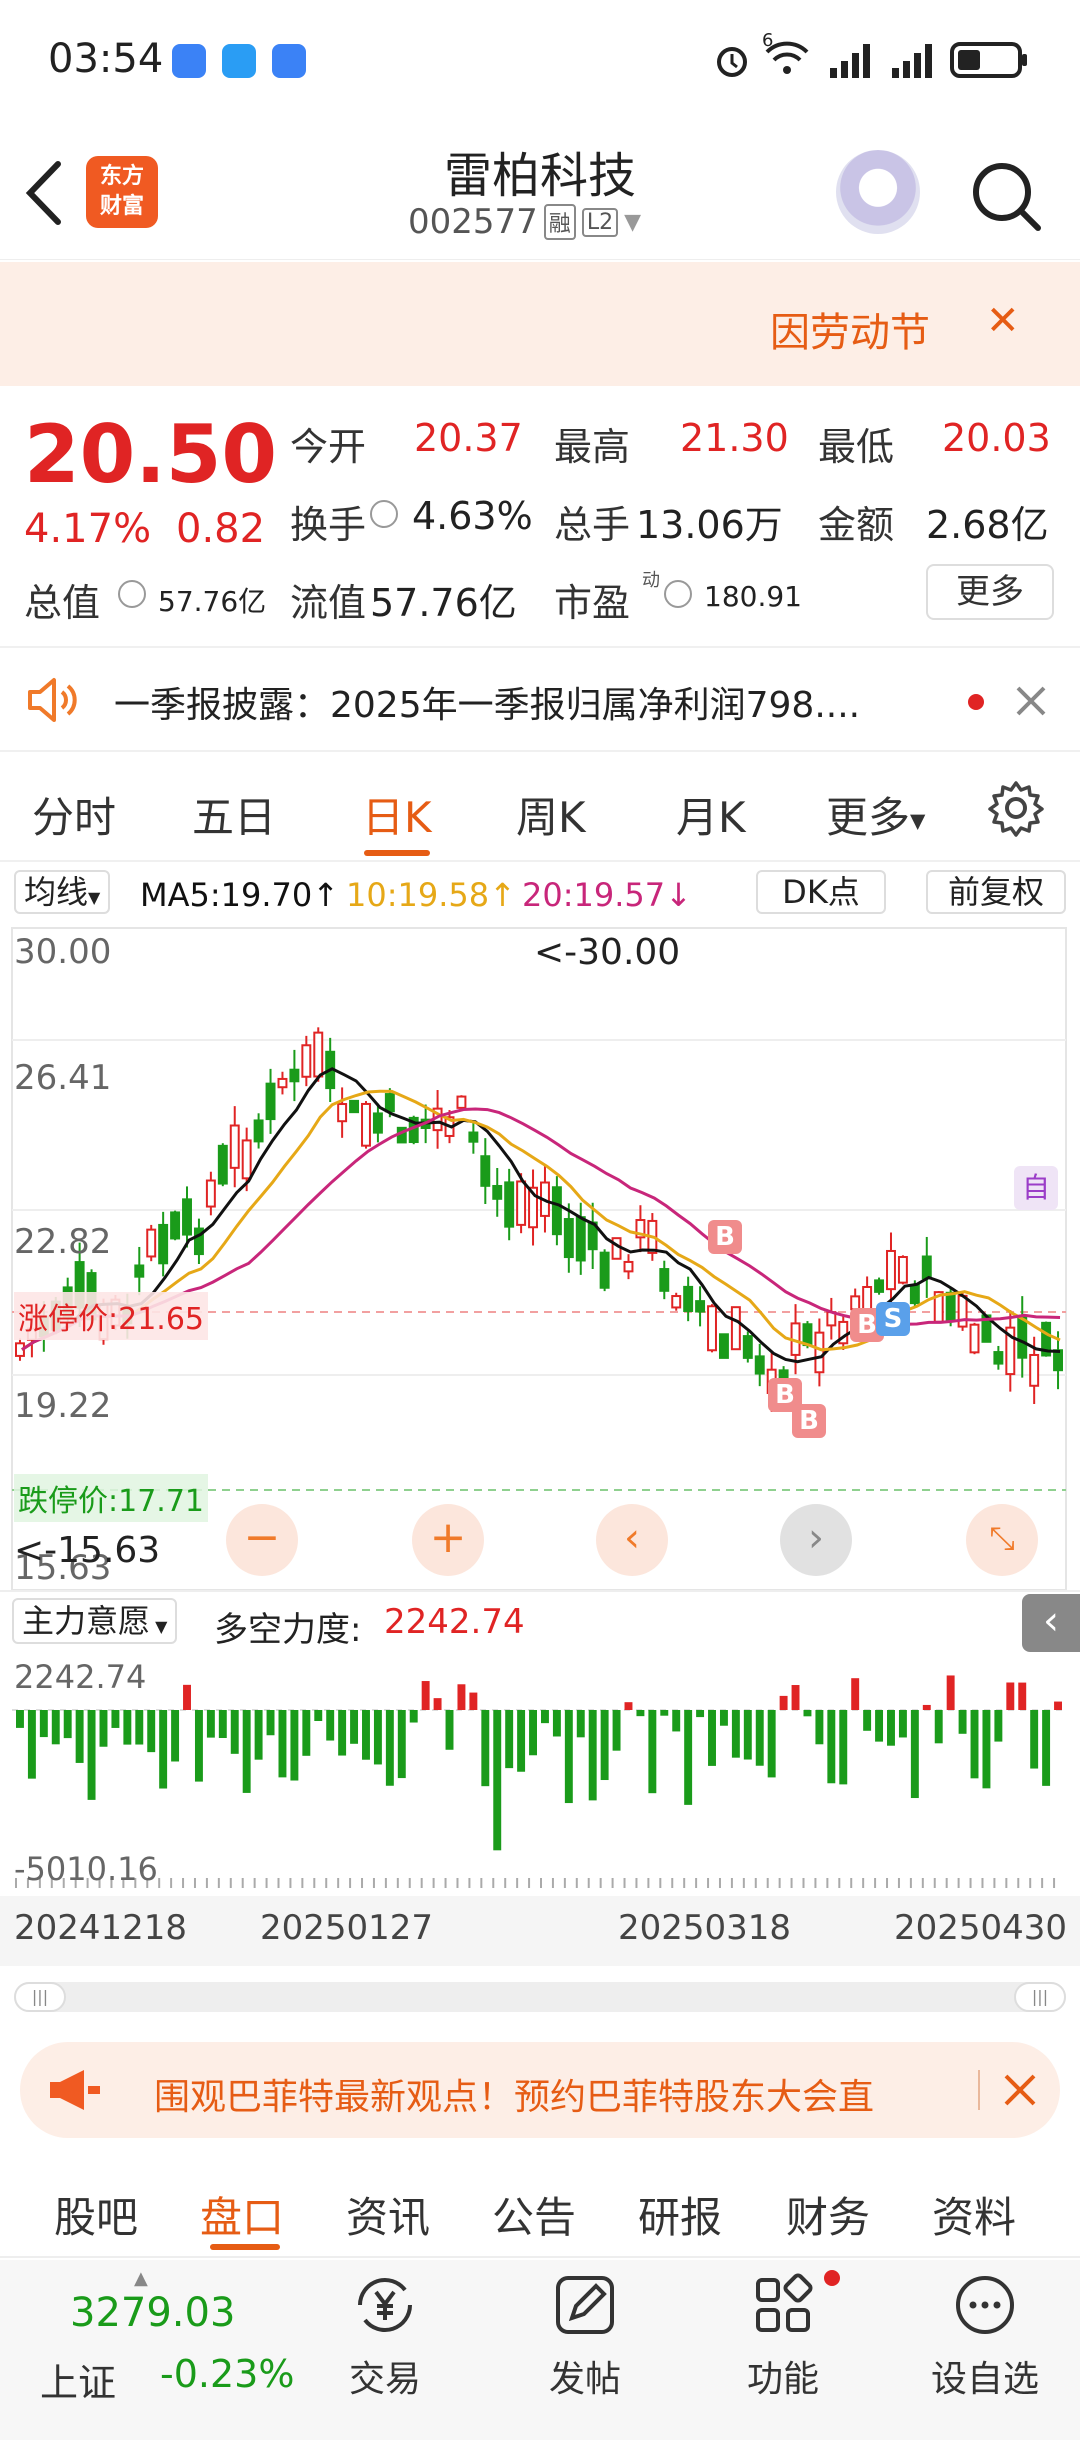 The height and width of the screenshot is (2440, 1080). What do you see at coordinates (240, 895) in the screenshot?
I see `ma5-value: MA5:19.70↑` at bounding box center [240, 895].